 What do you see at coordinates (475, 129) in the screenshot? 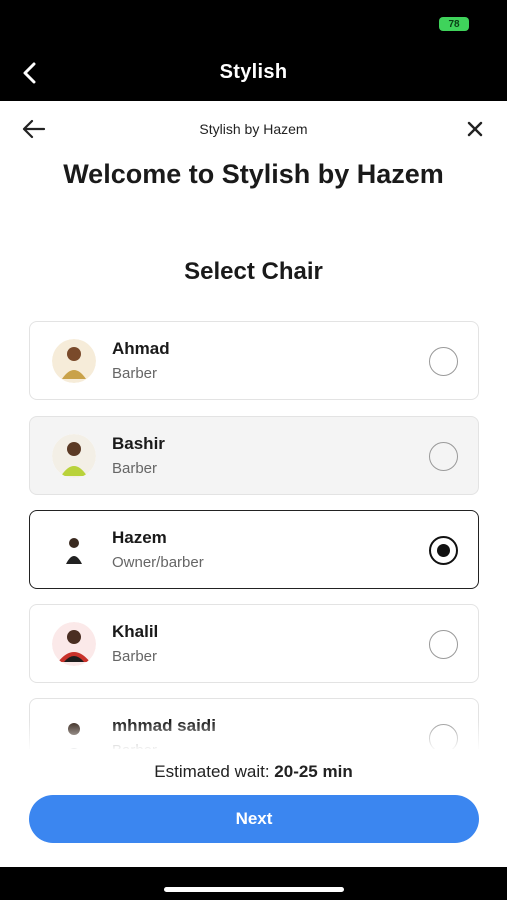
I see `close-icon` at bounding box center [475, 129].